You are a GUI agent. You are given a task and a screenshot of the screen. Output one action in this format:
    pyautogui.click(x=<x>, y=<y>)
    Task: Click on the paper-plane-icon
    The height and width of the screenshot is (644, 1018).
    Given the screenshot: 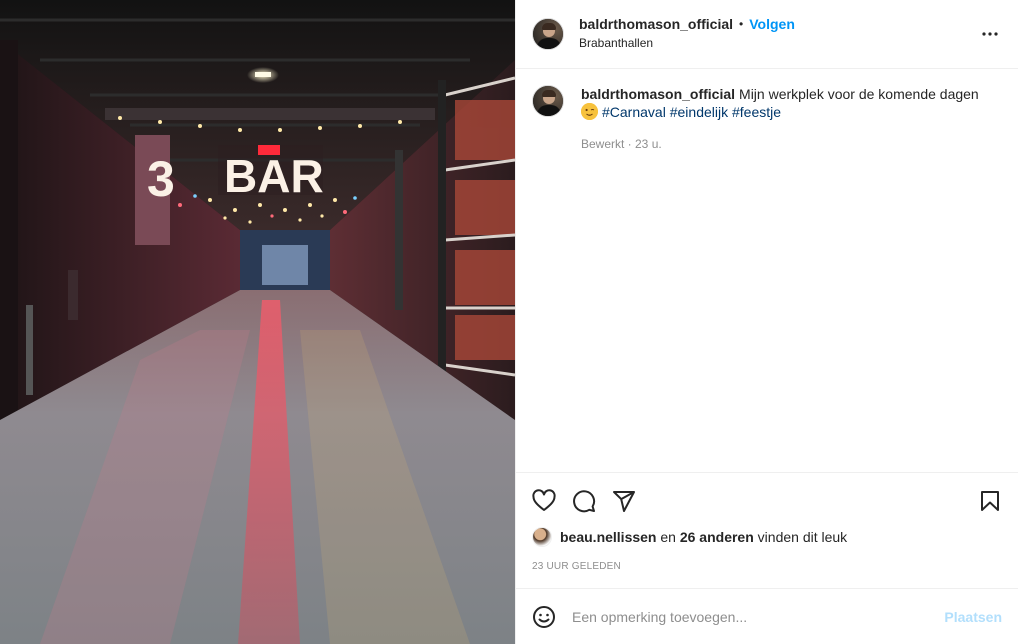 What is the action you would take?
    pyautogui.click(x=624, y=501)
    